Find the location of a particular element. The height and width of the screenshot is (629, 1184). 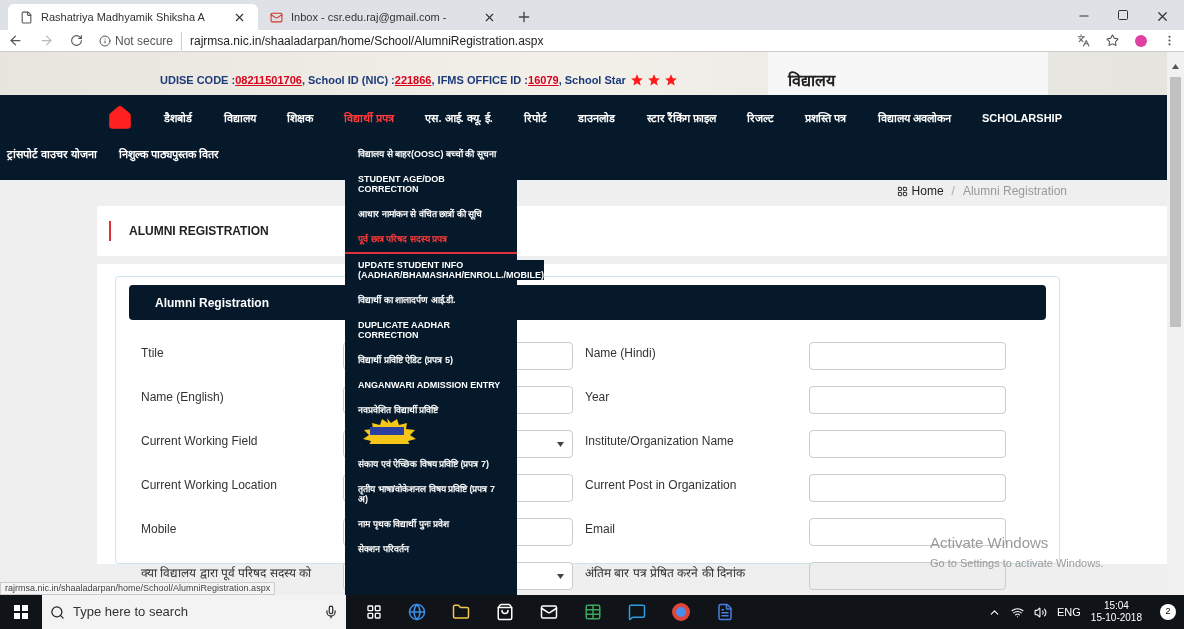

profile-icon is located at coordinates (1141, 40).